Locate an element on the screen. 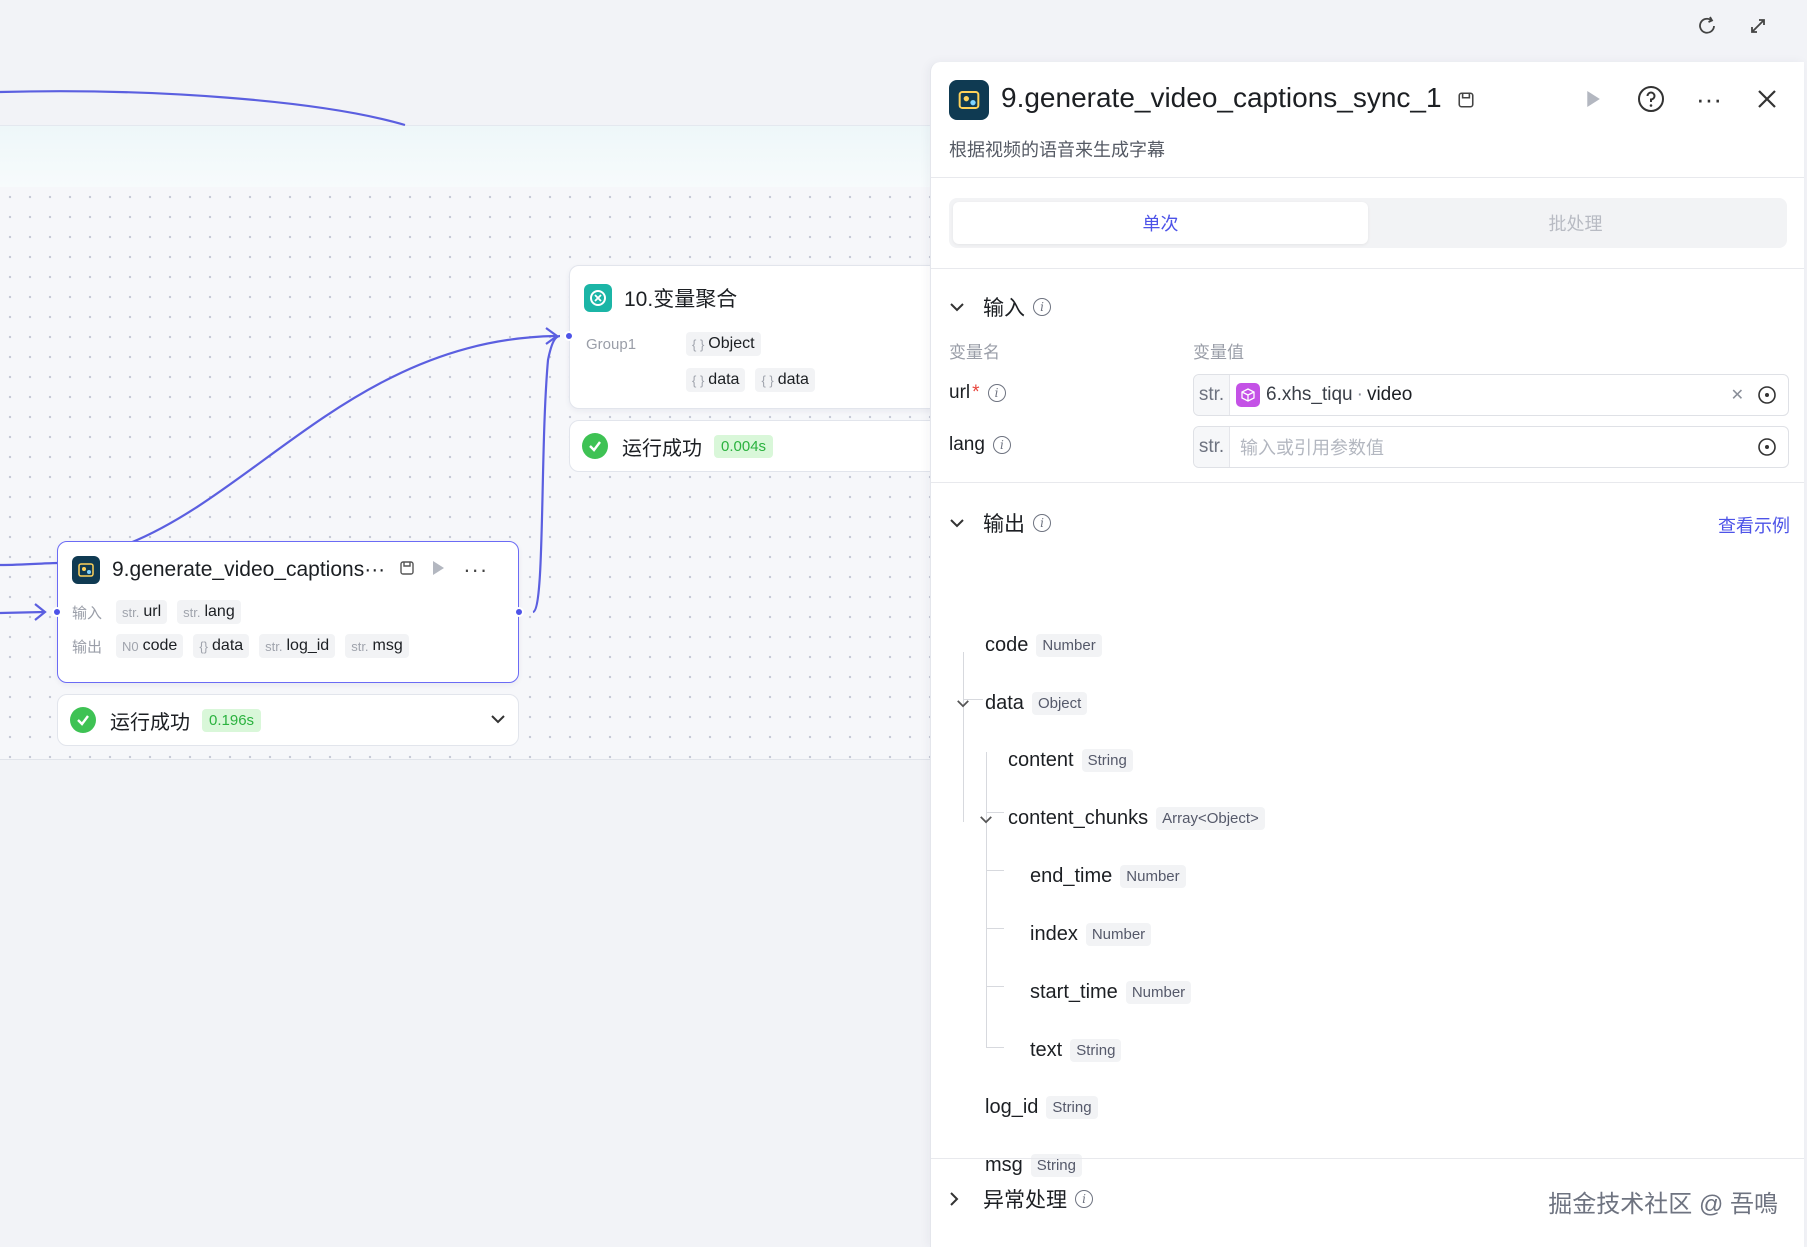 Image resolution: width=1807 pixels, height=1247 pixels. output-field-end-time: end_time Number is located at coordinates (1108, 876).